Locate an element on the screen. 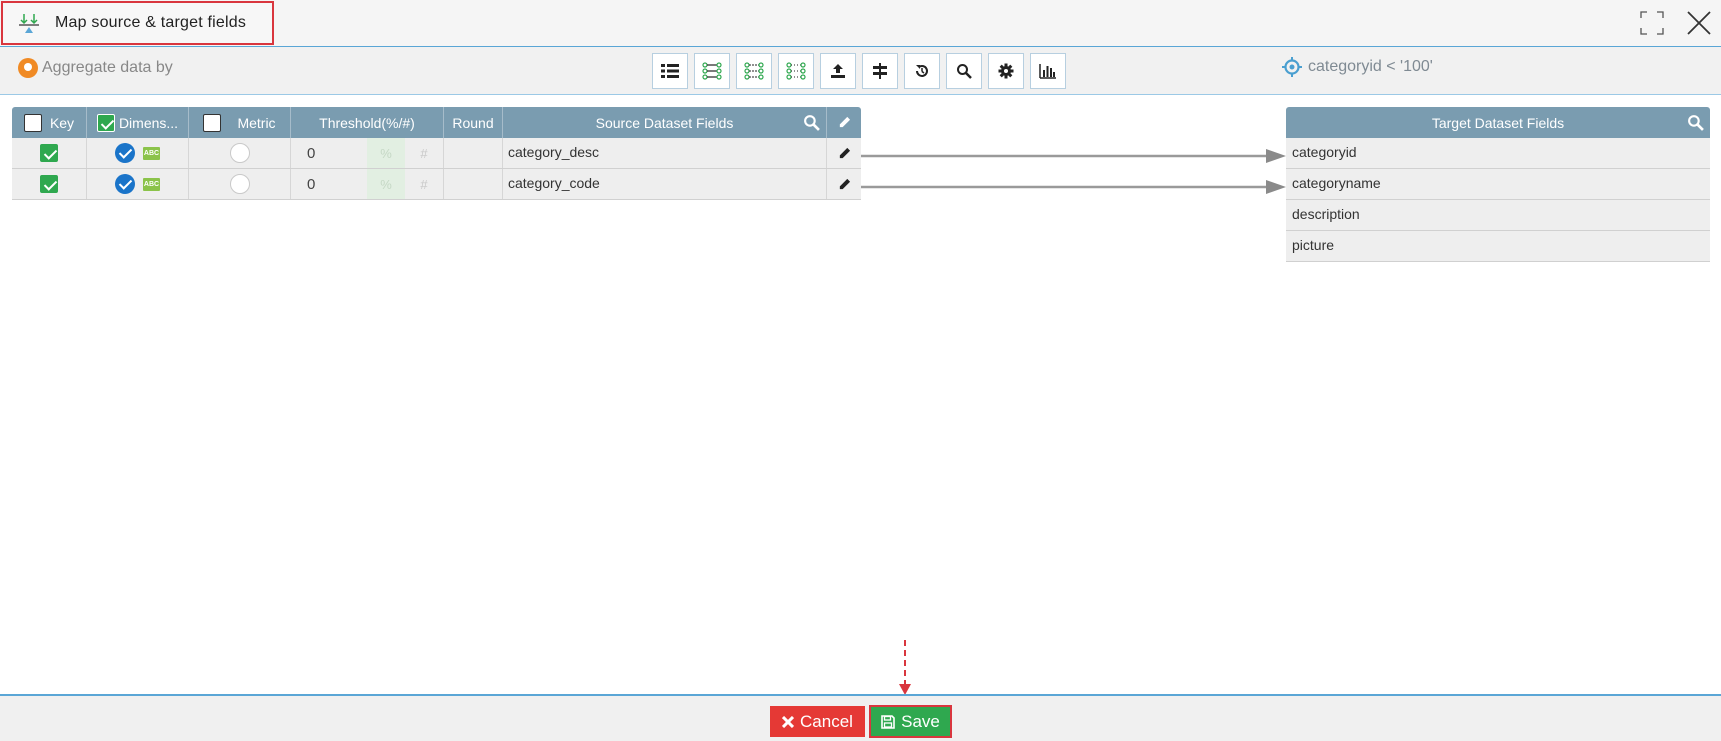  reset-button is located at coordinates (922, 71).